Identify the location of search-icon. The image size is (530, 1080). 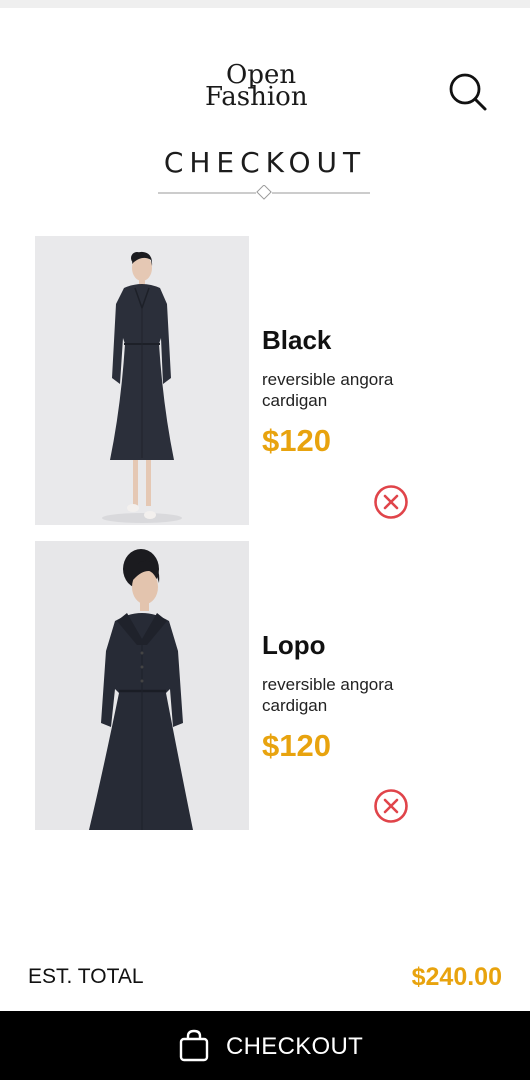
(468, 92).